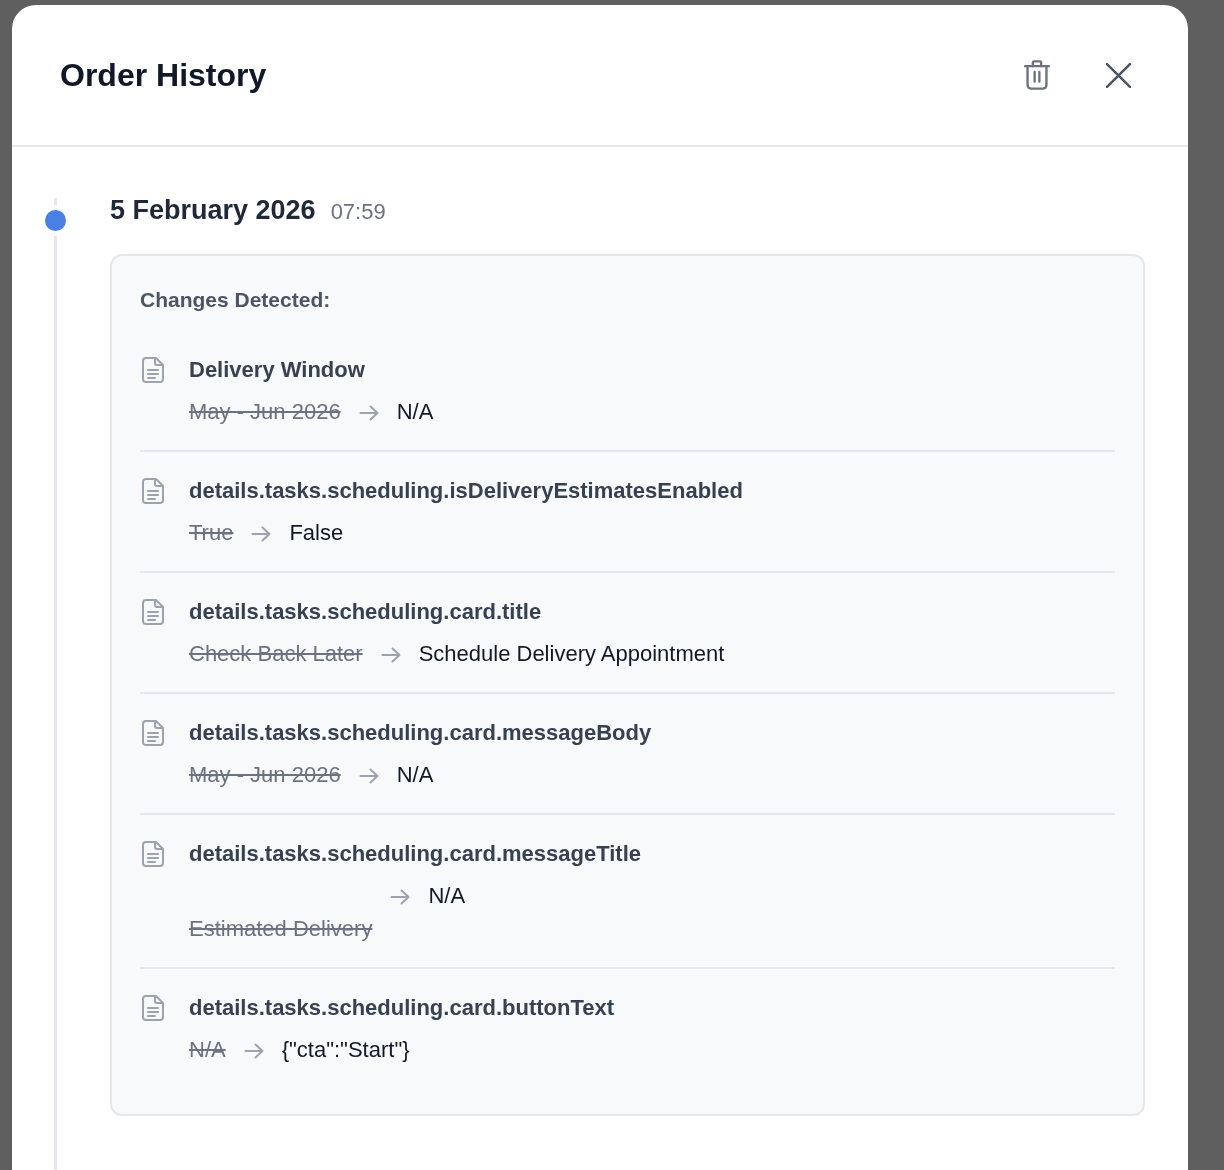 This screenshot has height=1170, width=1224. What do you see at coordinates (366, 612) in the screenshot?
I see `field-name: details.tasks.scheduling.card.title` at bounding box center [366, 612].